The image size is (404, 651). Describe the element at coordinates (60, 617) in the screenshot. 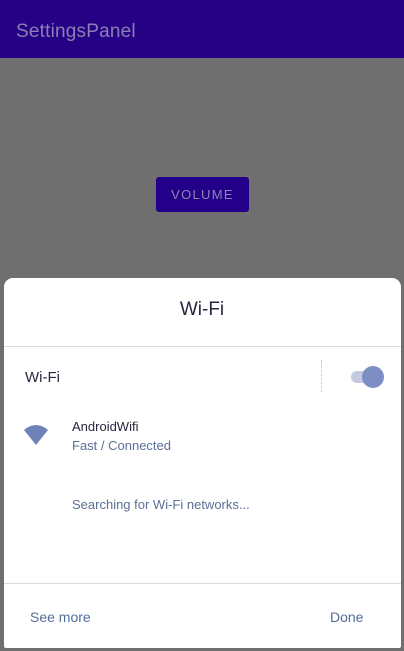

I see `see-more-button: See more` at that location.